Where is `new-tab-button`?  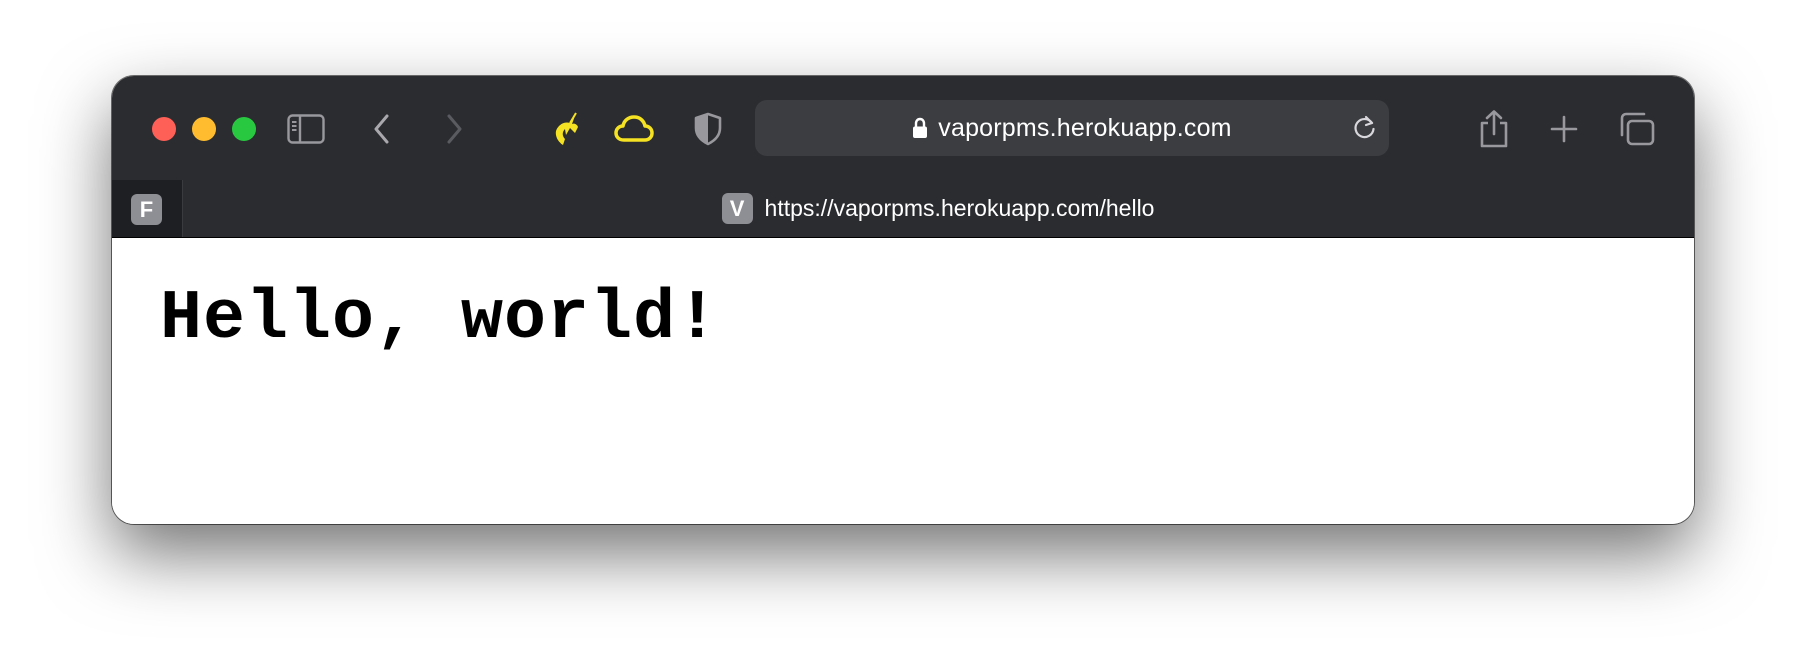
new-tab-button is located at coordinates (1564, 129).